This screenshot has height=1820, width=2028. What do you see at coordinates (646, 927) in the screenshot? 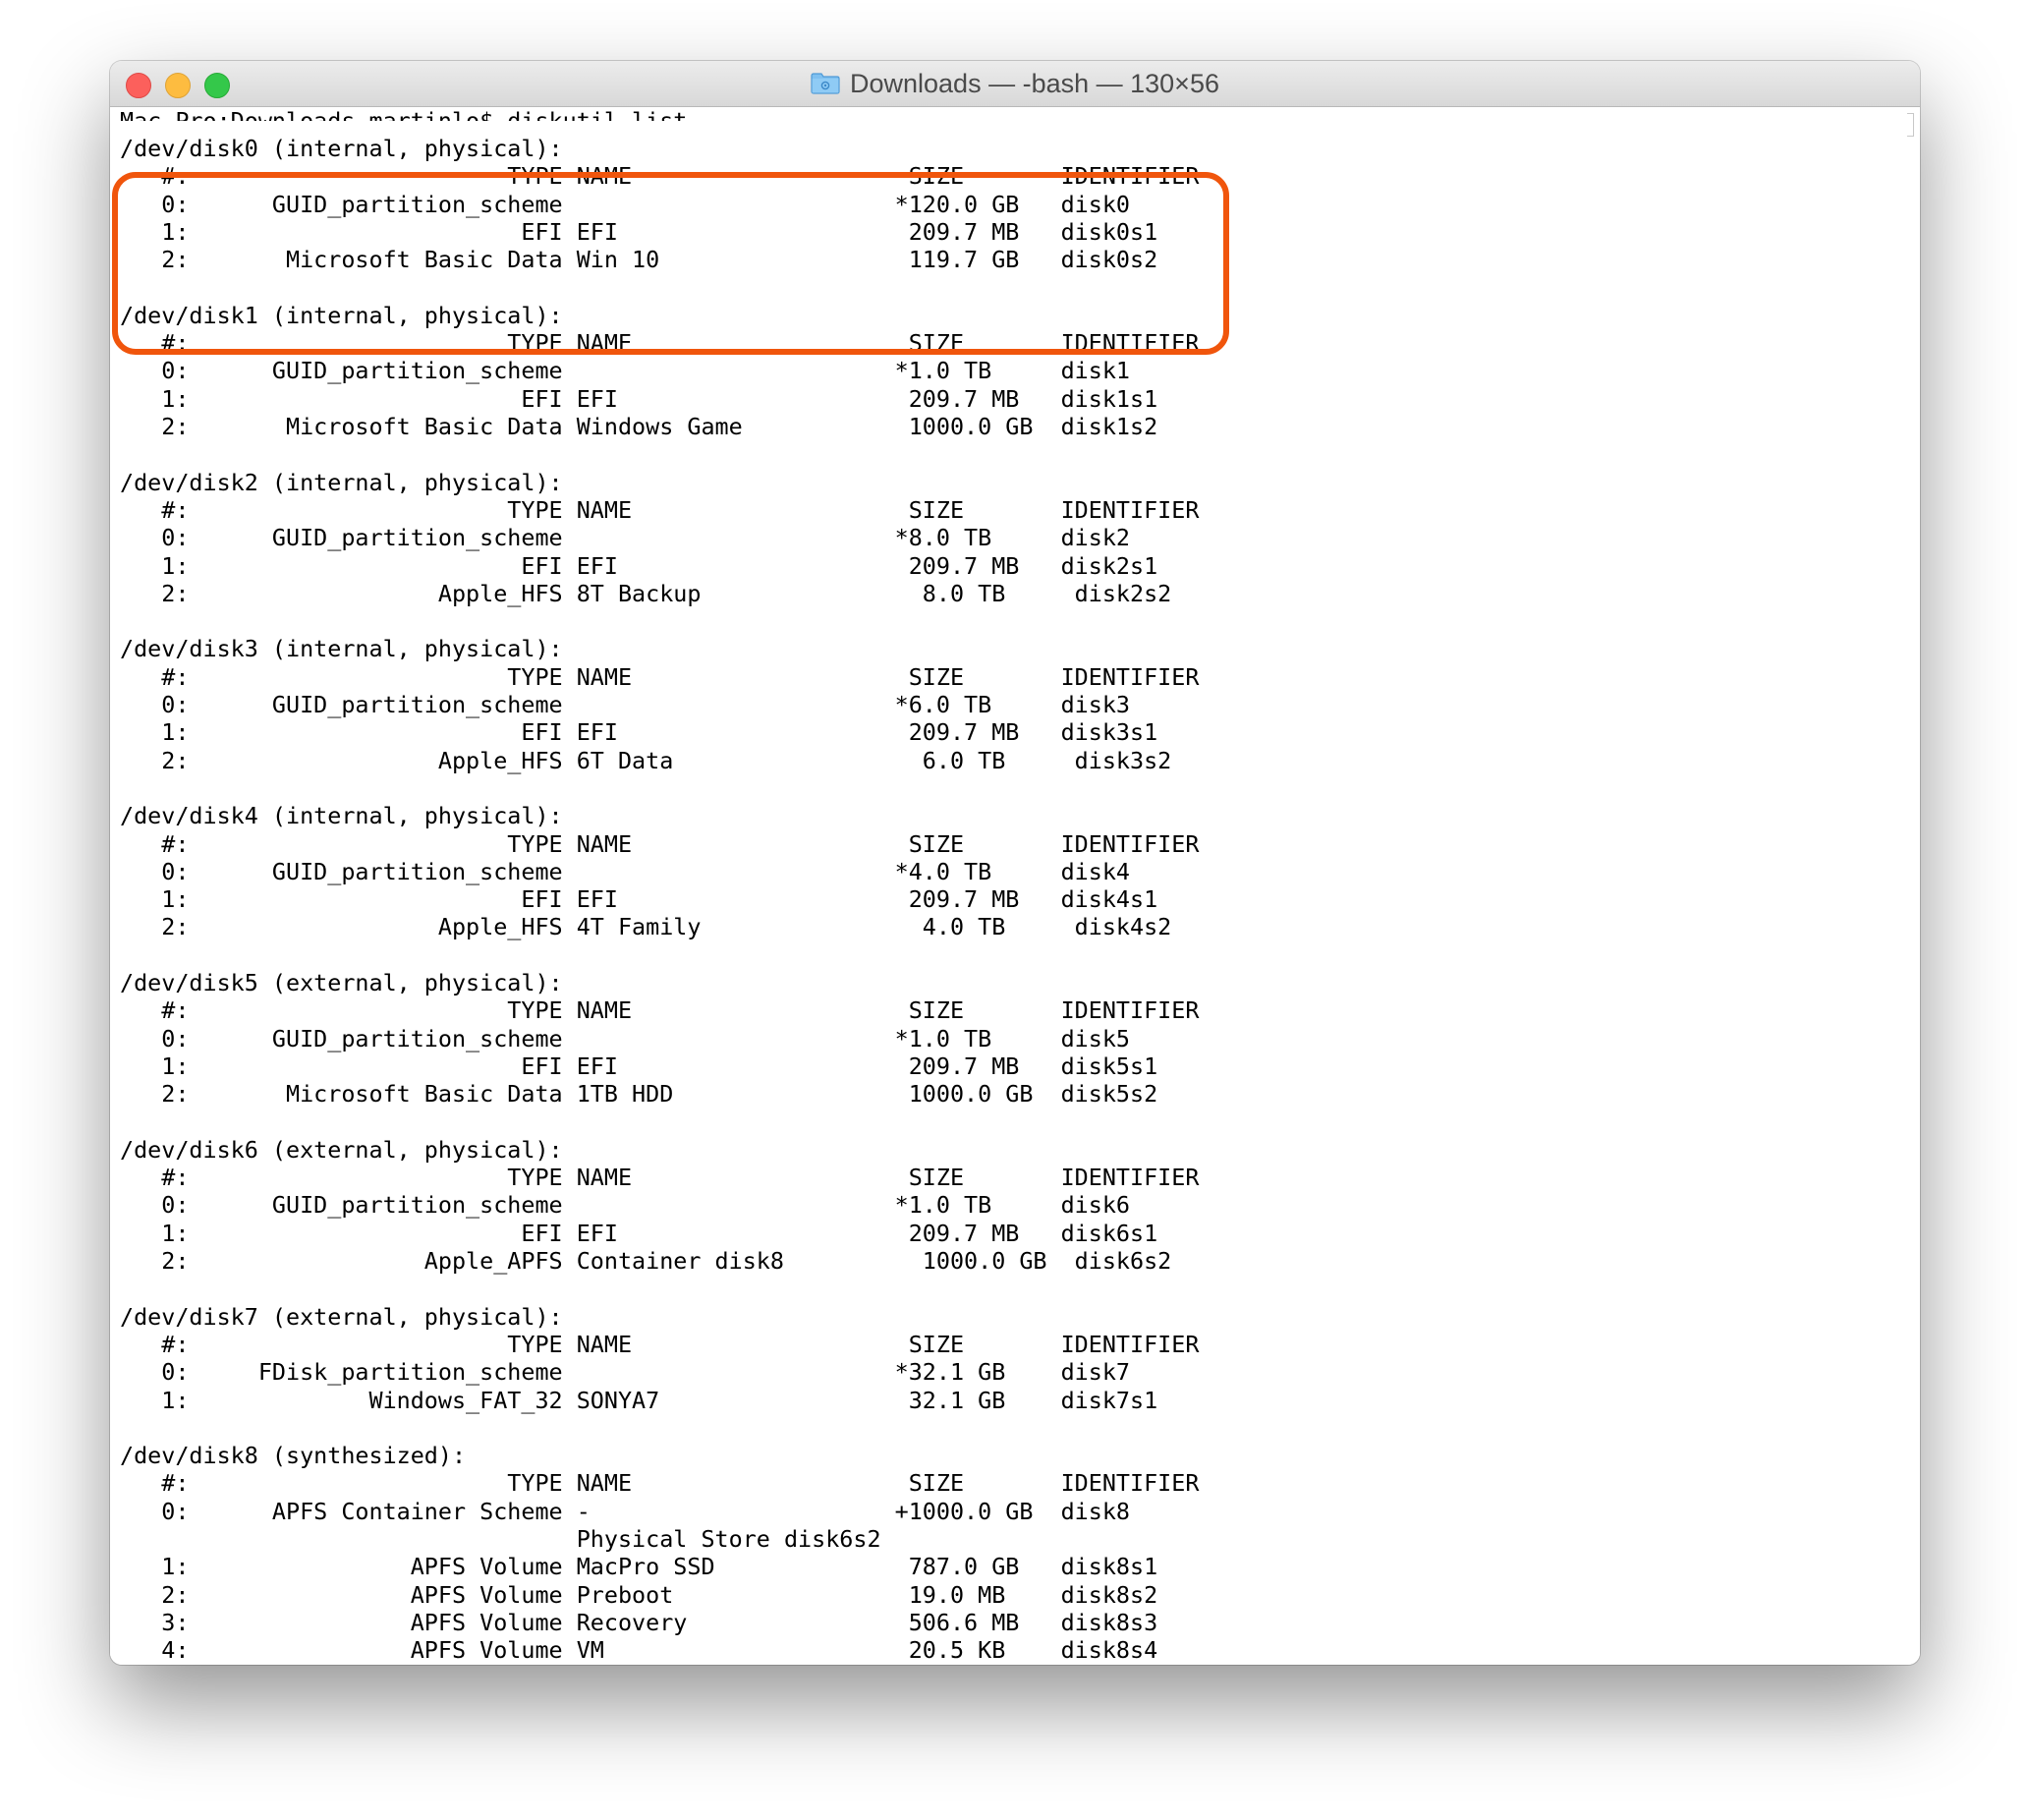
I see `terminal-line: 2: Apple_HFS 4T Family 4.0 TB disk4s2` at bounding box center [646, 927].